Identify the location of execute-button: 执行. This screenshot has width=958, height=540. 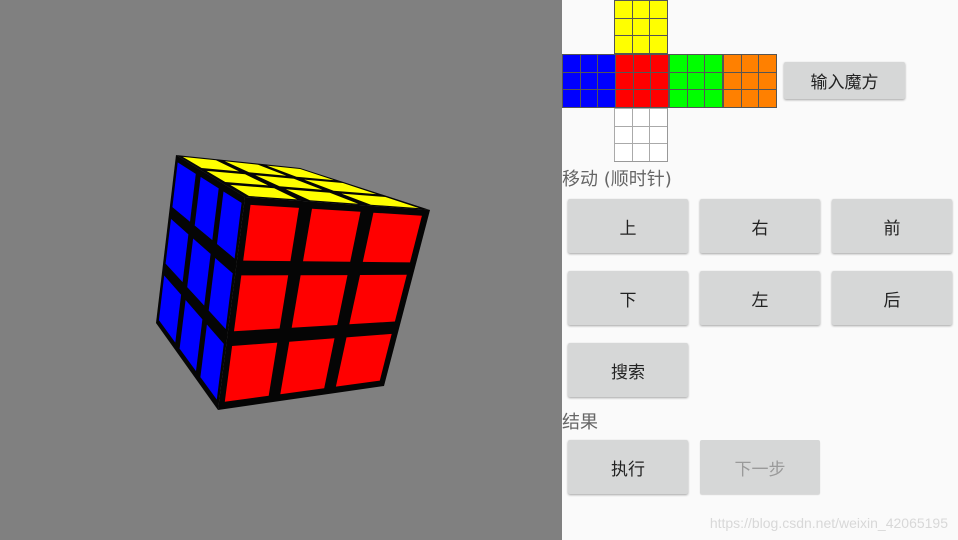
(628, 467).